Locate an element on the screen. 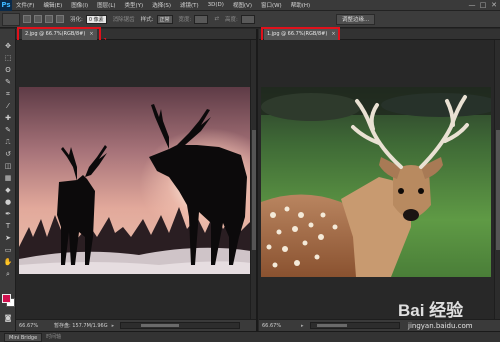 The height and width of the screenshot is (342, 500). move-icon: ✥ is located at coordinates (8, 46).